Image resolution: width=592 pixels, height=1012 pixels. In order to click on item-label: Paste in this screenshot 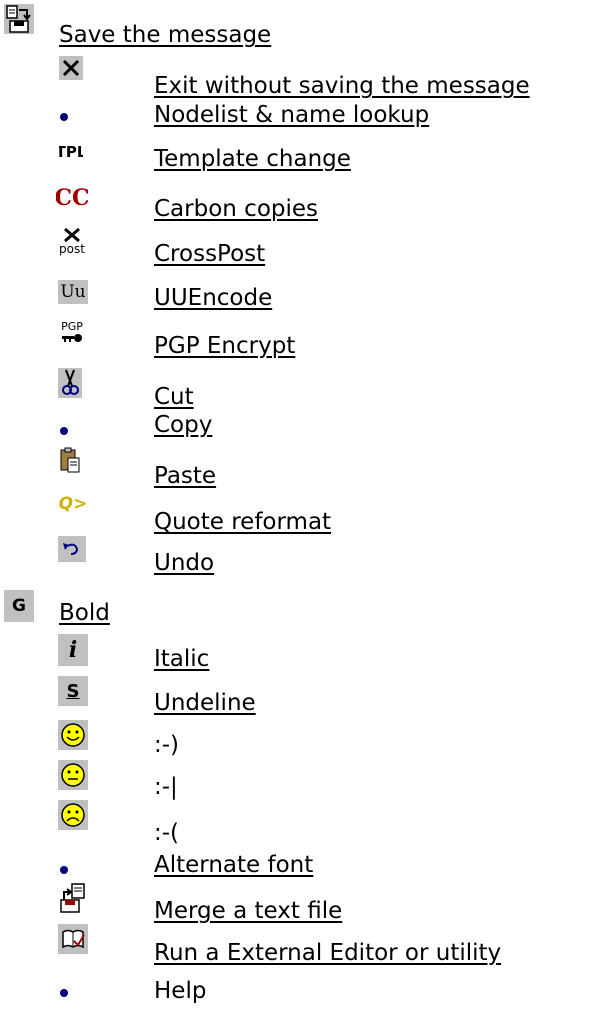, I will do `click(185, 476)`.